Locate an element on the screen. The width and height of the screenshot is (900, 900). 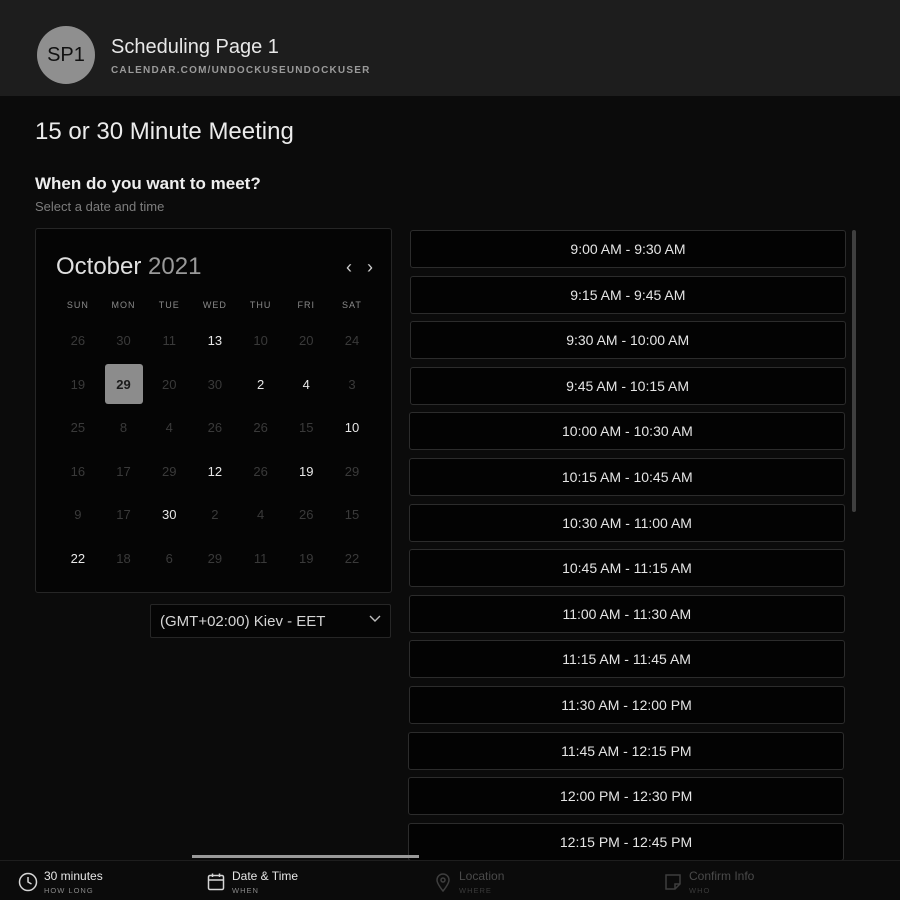
calendar-day-label: 20 is located at coordinates (169, 384).